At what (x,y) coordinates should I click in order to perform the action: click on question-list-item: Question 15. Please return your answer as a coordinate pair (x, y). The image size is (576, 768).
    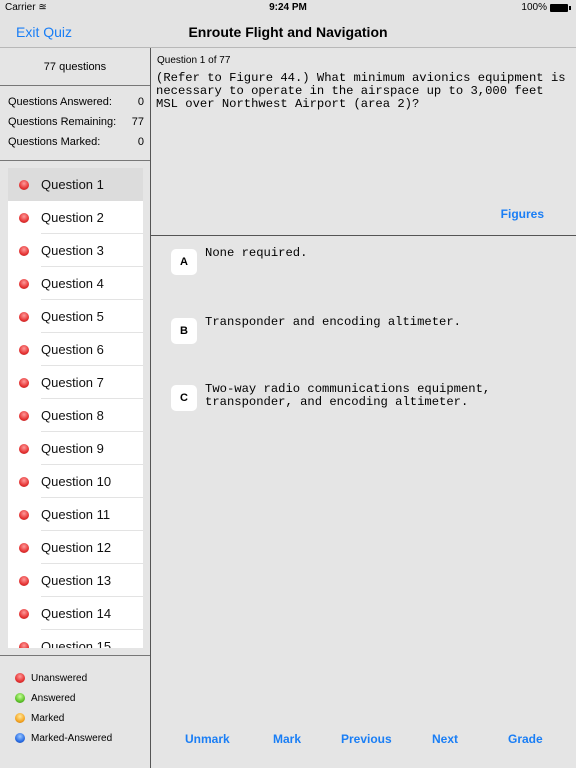
    Looking at the image, I should click on (75, 639).